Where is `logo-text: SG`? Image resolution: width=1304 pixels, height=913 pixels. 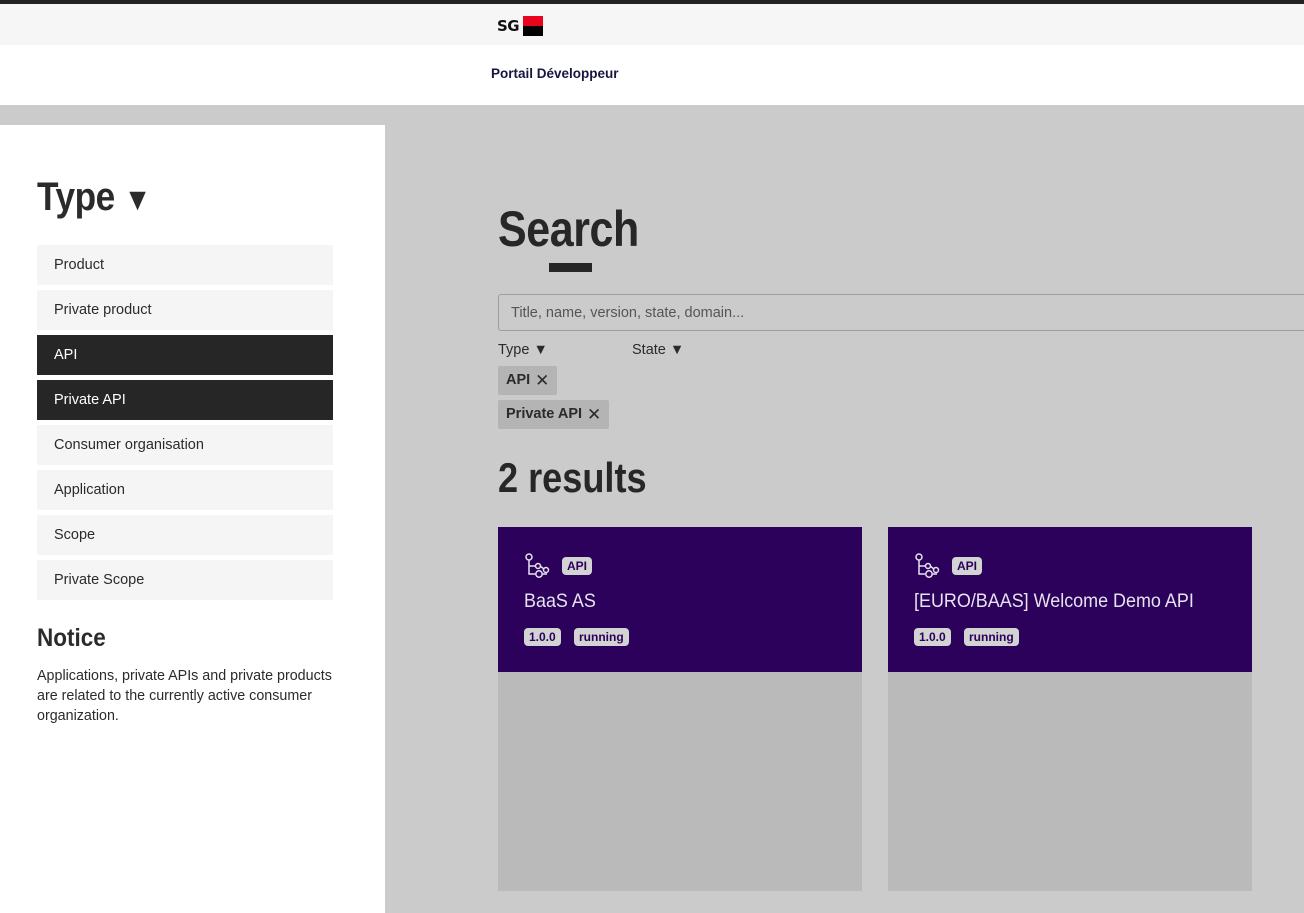
logo-text: SG is located at coordinates (508, 26).